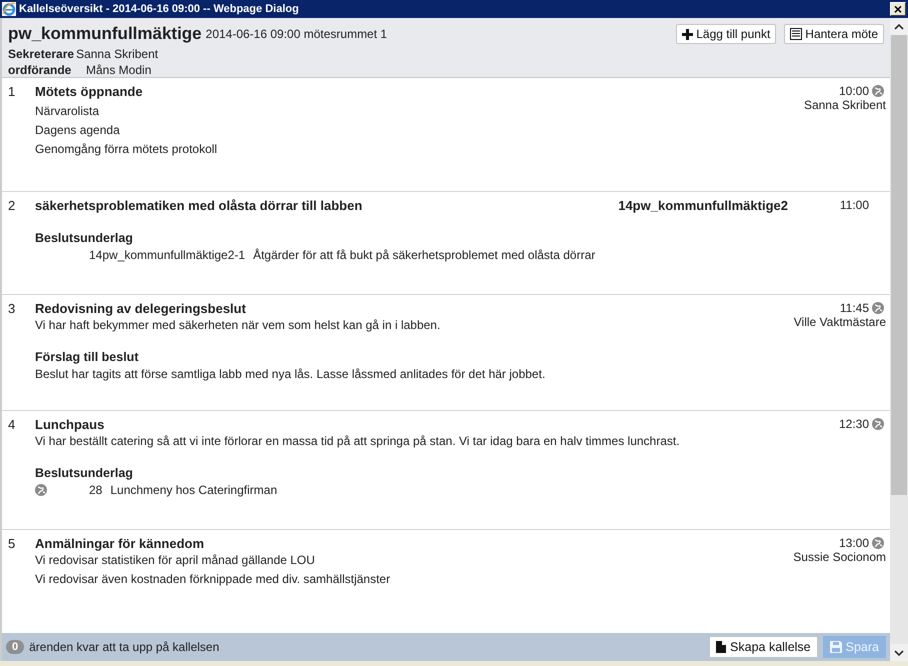  What do you see at coordinates (703, 205) in the screenshot?
I see `case-number: 14pw_kommunfullmäktige2` at bounding box center [703, 205].